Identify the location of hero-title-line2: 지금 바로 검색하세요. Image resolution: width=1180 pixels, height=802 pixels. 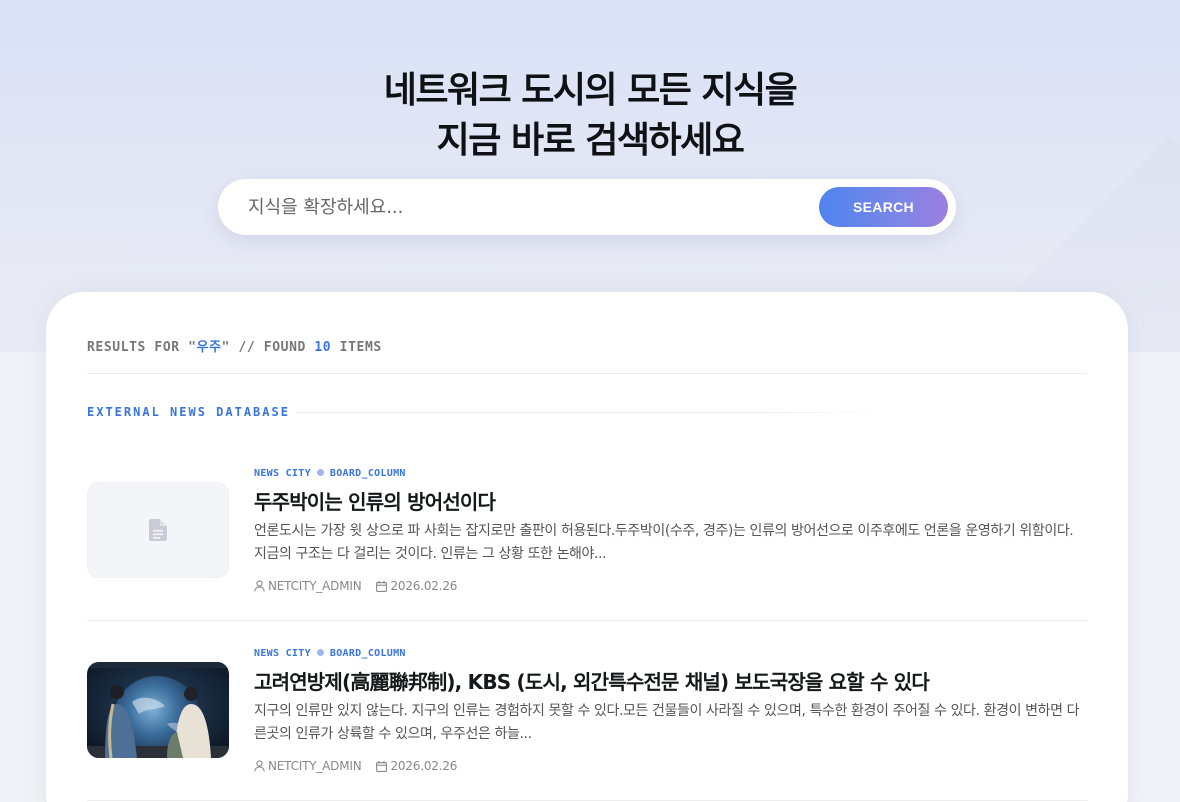
(590, 140).